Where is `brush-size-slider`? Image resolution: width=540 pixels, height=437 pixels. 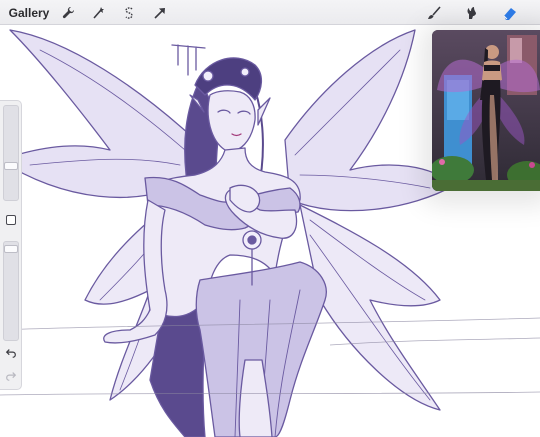 brush-size-slider is located at coordinates (11, 153).